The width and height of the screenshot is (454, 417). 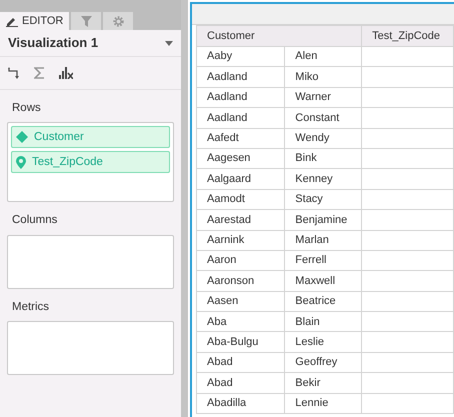 What do you see at coordinates (408, 36) in the screenshot?
I see `column-header: Test_ZipCode` at bounding box center [408, 36].